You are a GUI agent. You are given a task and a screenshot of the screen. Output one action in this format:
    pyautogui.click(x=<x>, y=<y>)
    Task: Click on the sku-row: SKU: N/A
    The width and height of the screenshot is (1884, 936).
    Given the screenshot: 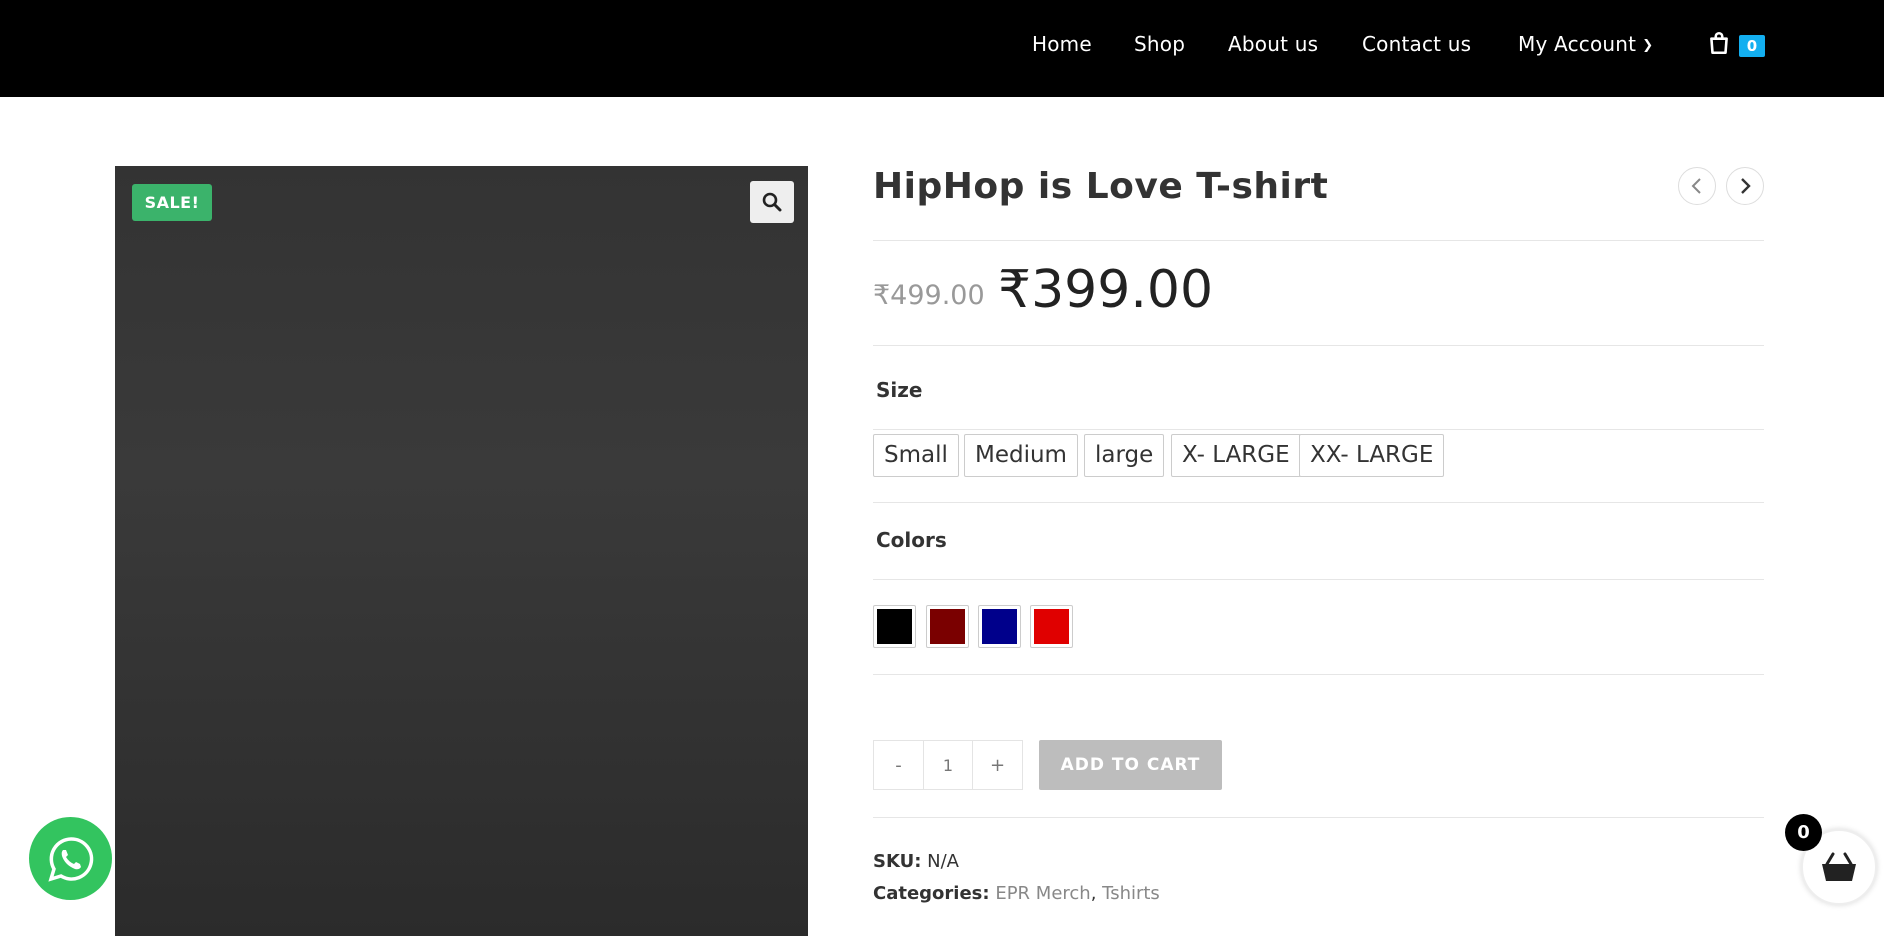 What is the action you would take?
    pyautogui.click(x=916, y=861)
    